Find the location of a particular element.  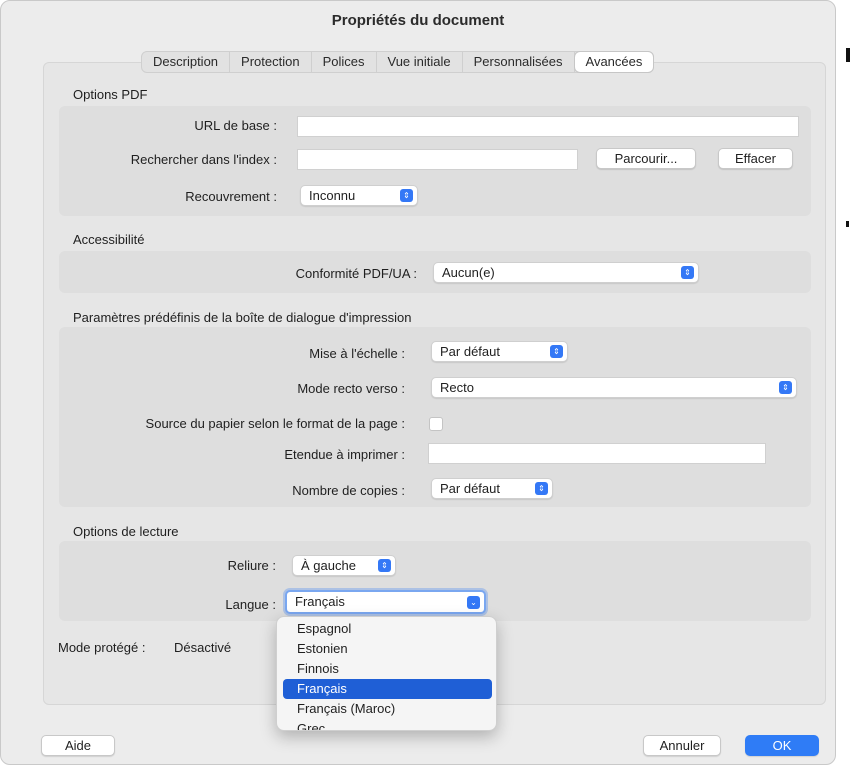

reading-options-heading: Options de lecture is located at coordinates (126, 531).